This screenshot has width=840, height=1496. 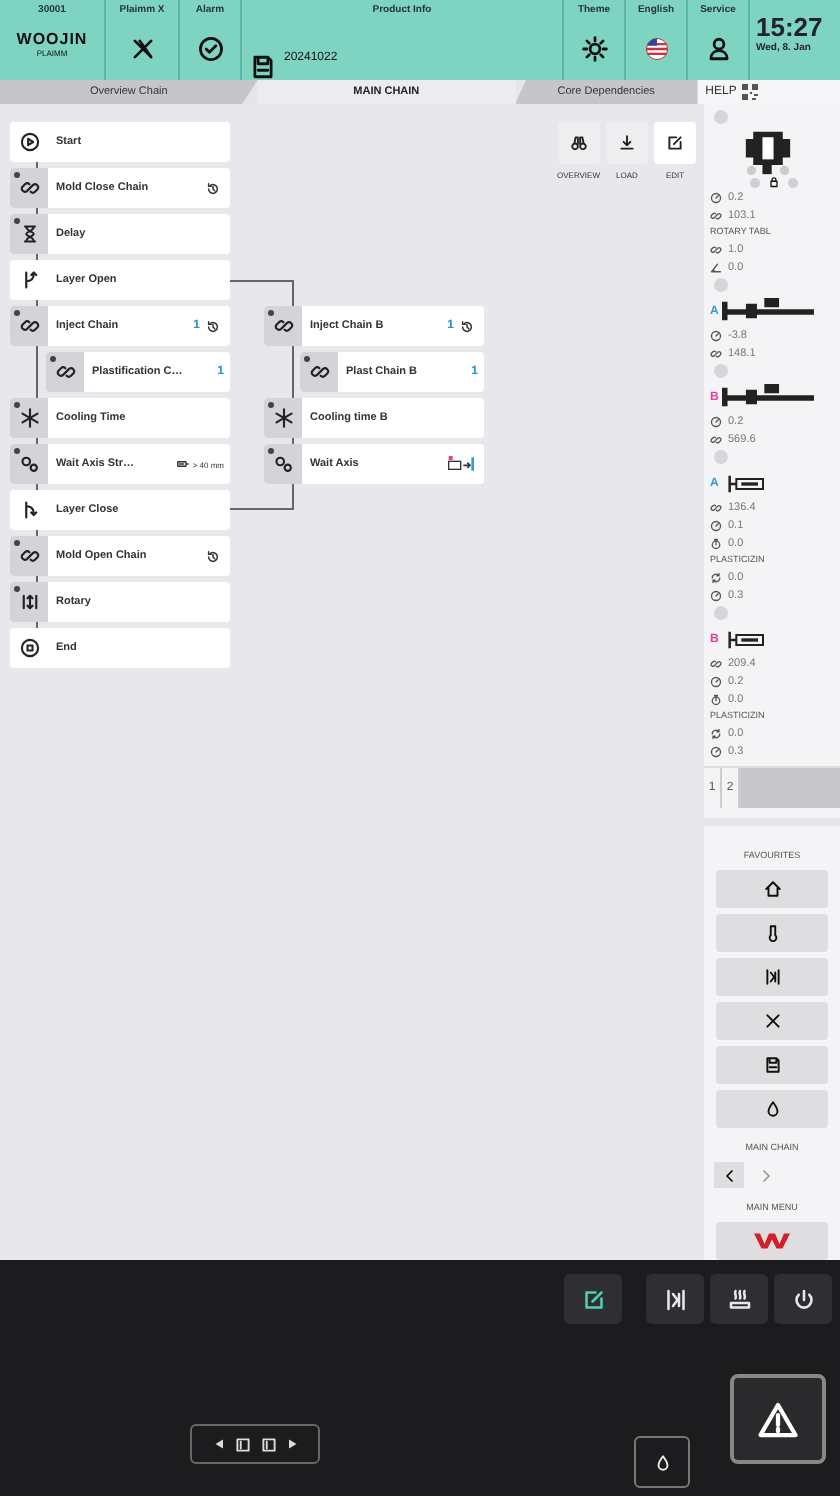 I want to click on chevron-left-icon, so click(x=729, y=1175).